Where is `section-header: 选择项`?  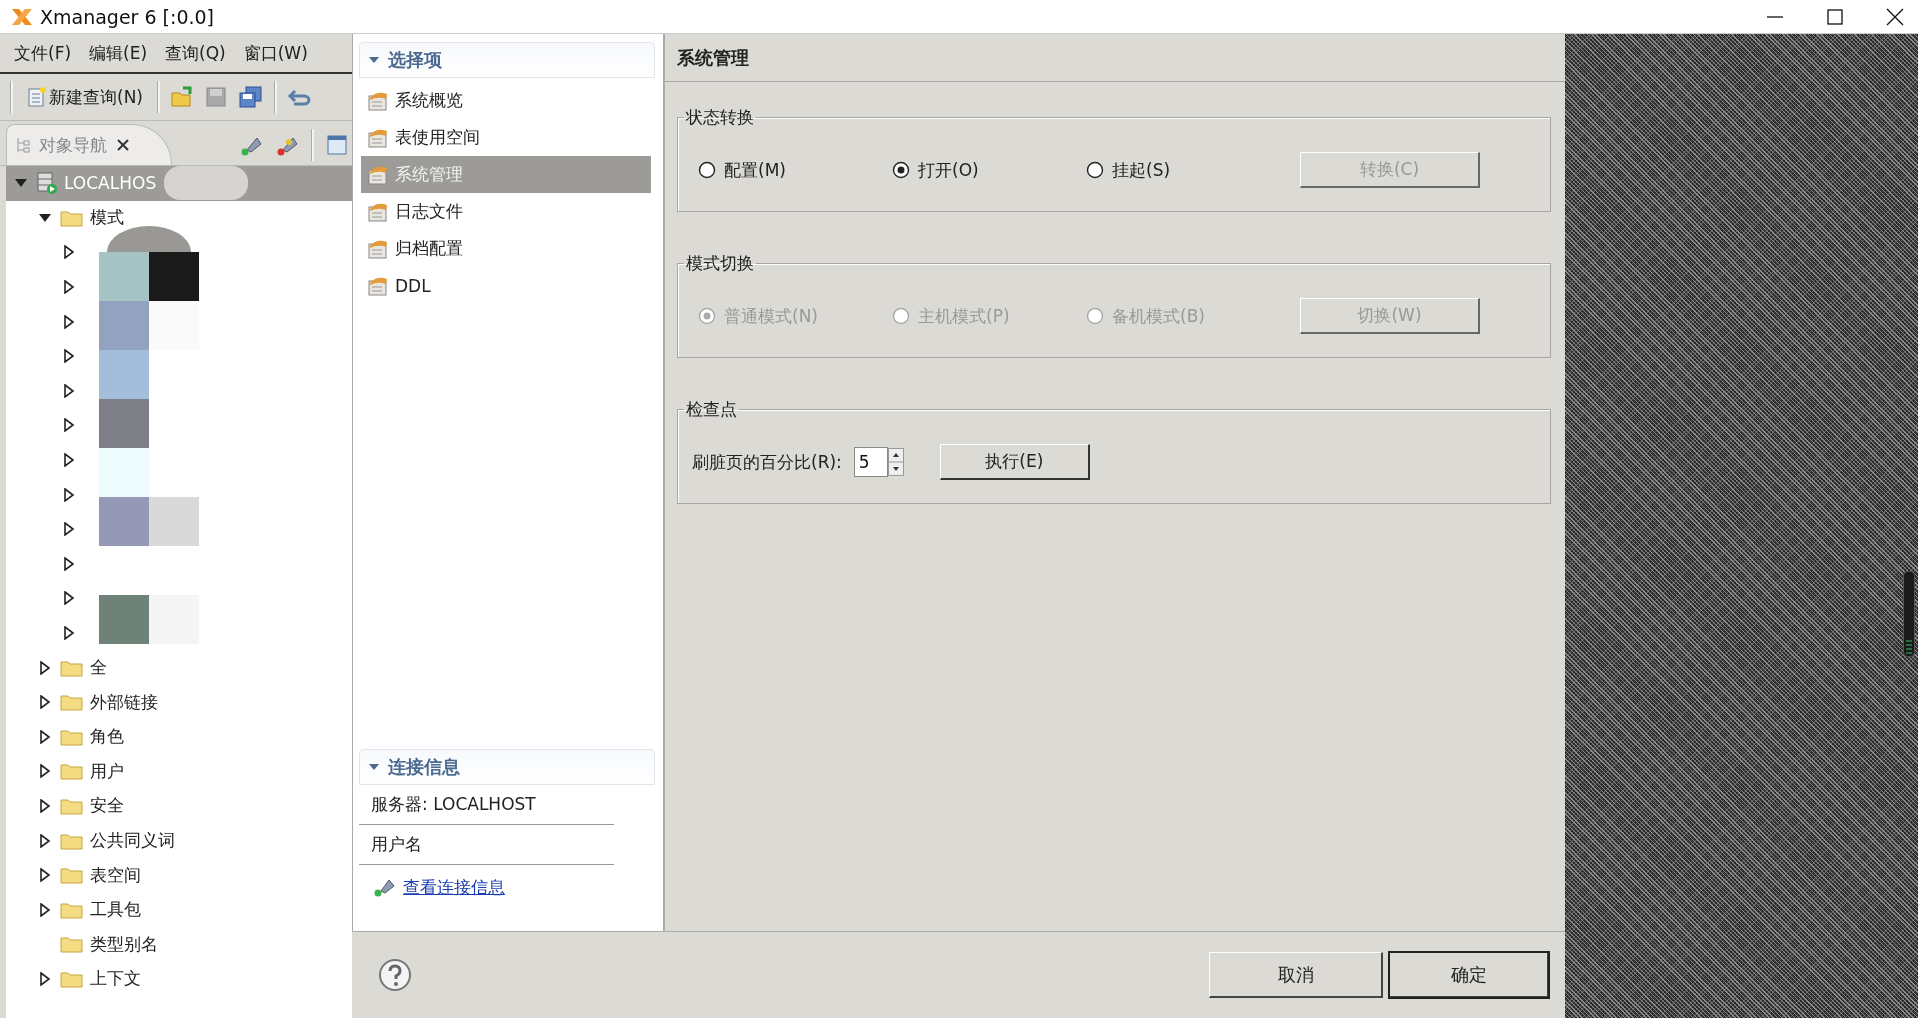
section-header: 选择项 is located at coordinates (507, 60).